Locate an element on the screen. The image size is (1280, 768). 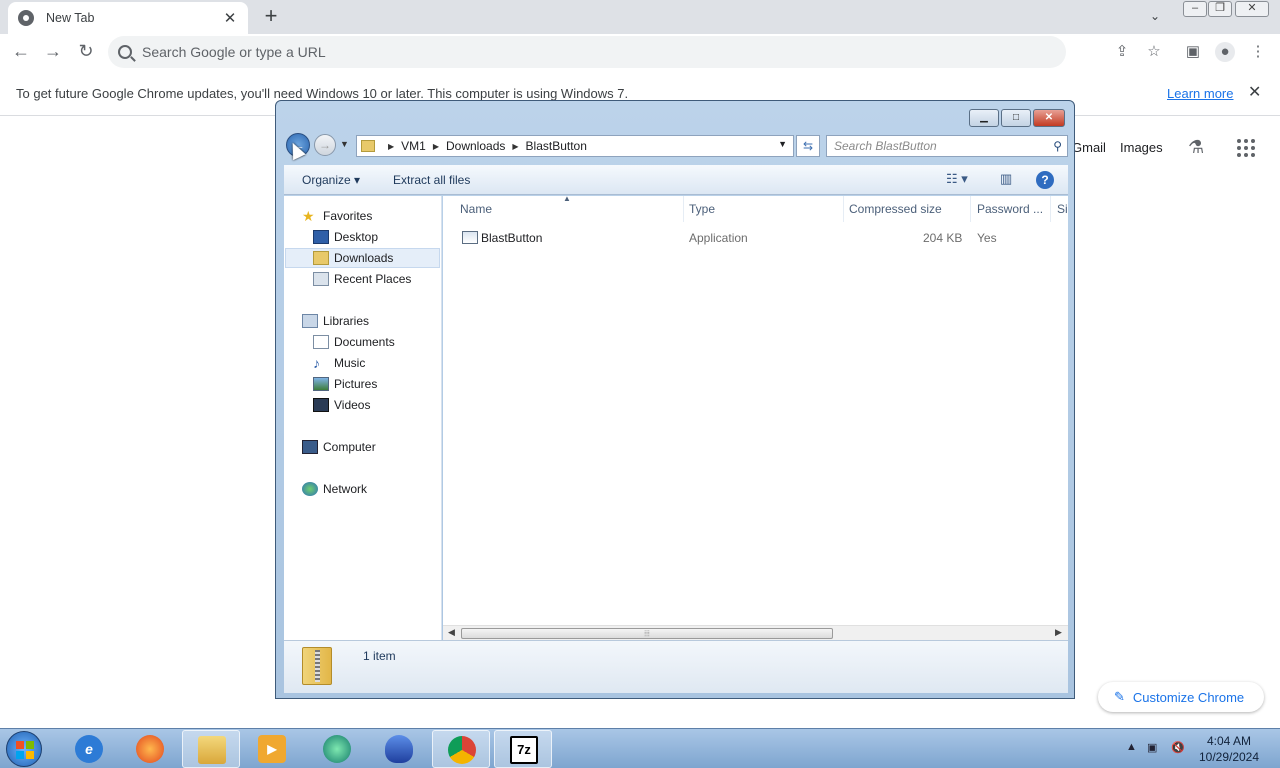
address-bar: ▶ VM1 ▶ Downloads ▶ BlastButton ▼ is located at coordinates (575, 146).